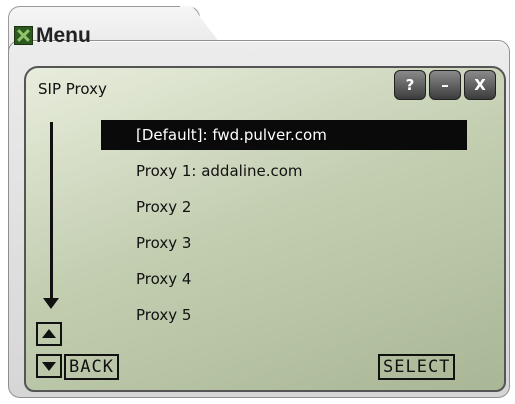 Image resolution: width=515 pixels, height=404 pixels. What do you see at coordinates (445, 85) in the screenshot?
I see `minimize-button: –` at bounding box center [445, 85].